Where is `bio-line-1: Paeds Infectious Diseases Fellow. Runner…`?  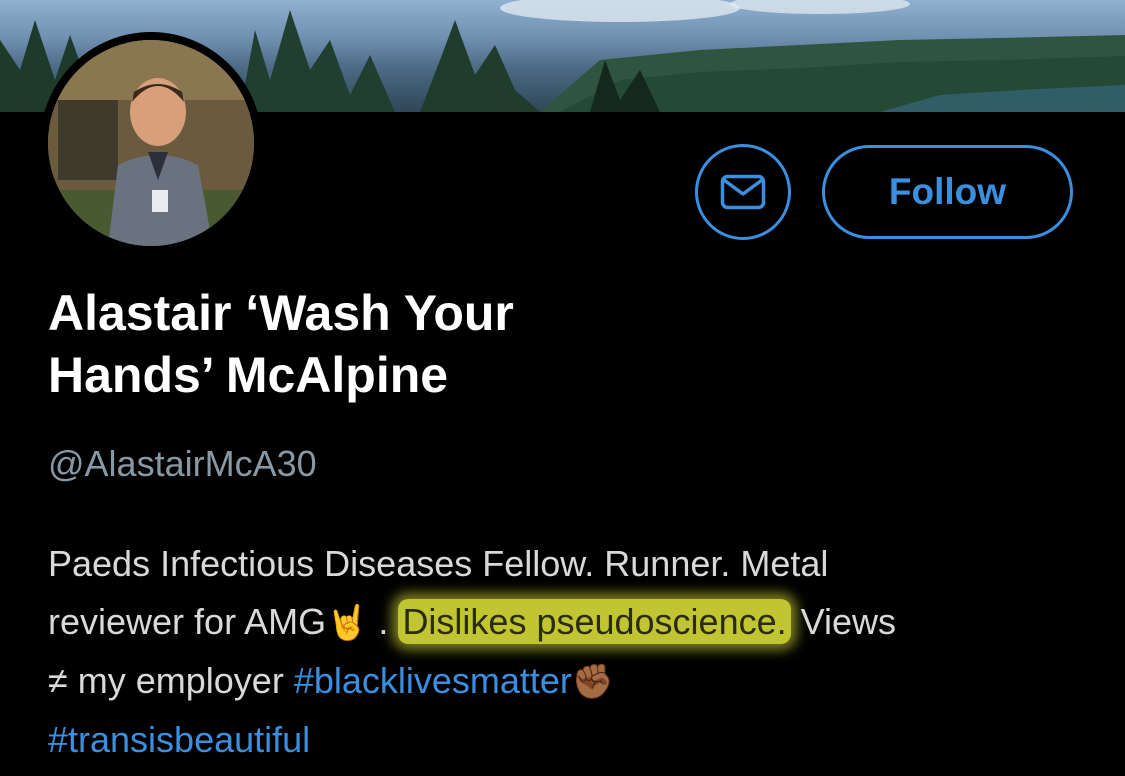
bio-line-1: Paeds Infectious Diseases Fellow. Runner… is located at coordinates (438, 563).